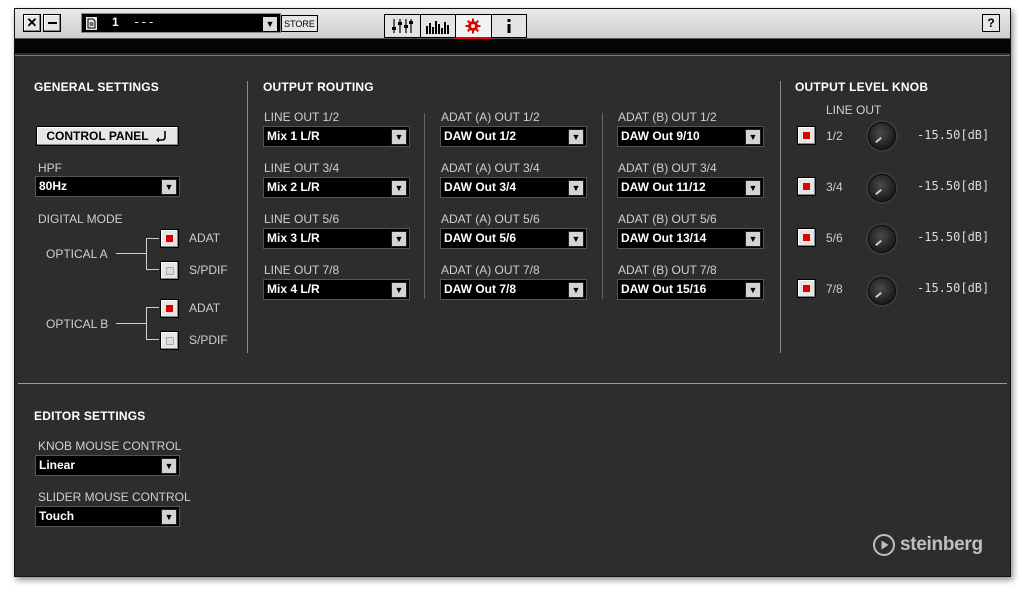  What do you see at coordinates (205, 238) in the screenshot?
I see `optical-a-adat-label: ADAT` at bounding box center [205, 238].